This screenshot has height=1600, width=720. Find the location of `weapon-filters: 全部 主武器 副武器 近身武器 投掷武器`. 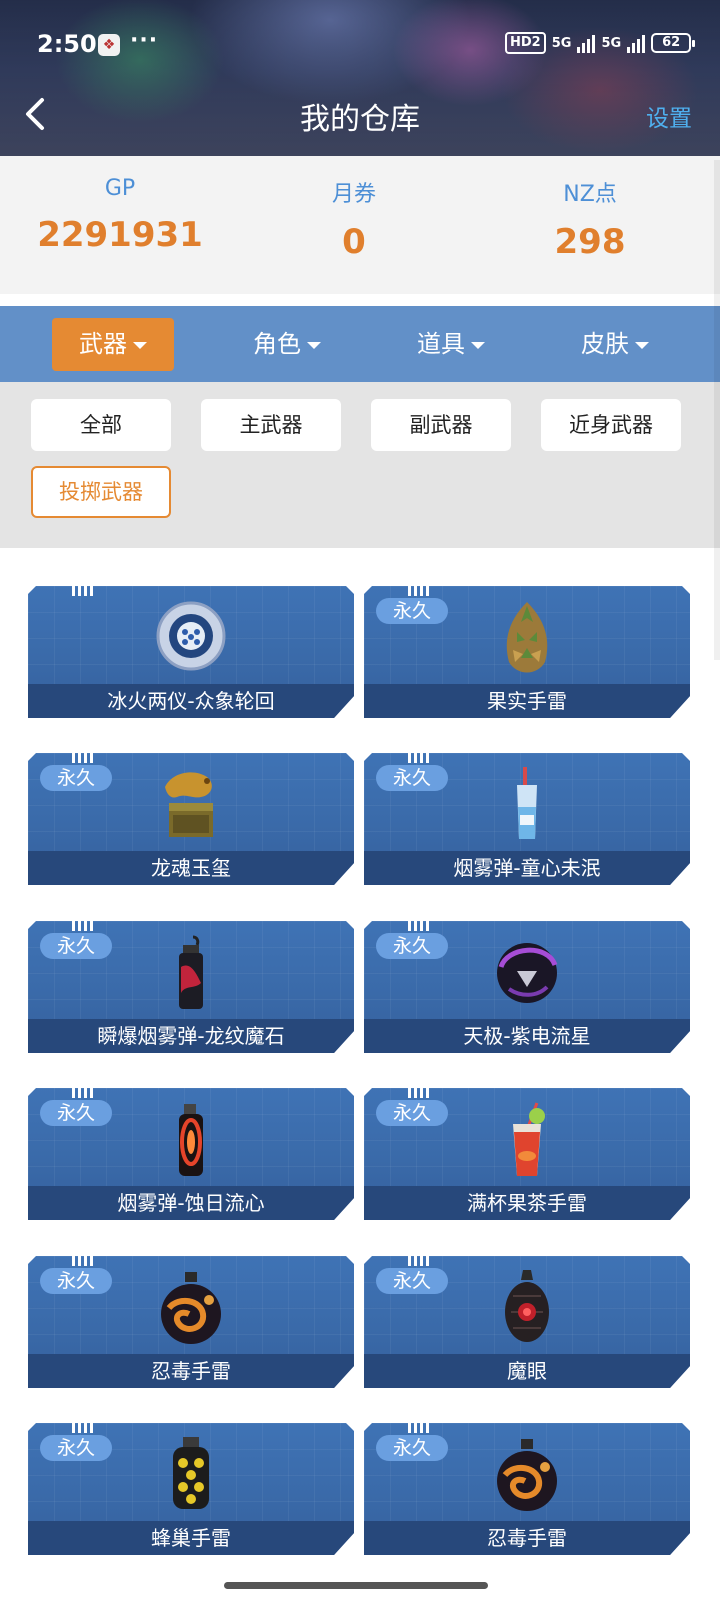

weapon-filters: 全部 主武器 副武器 近身武器 投掷武器 is located at coordinates (360, 465).